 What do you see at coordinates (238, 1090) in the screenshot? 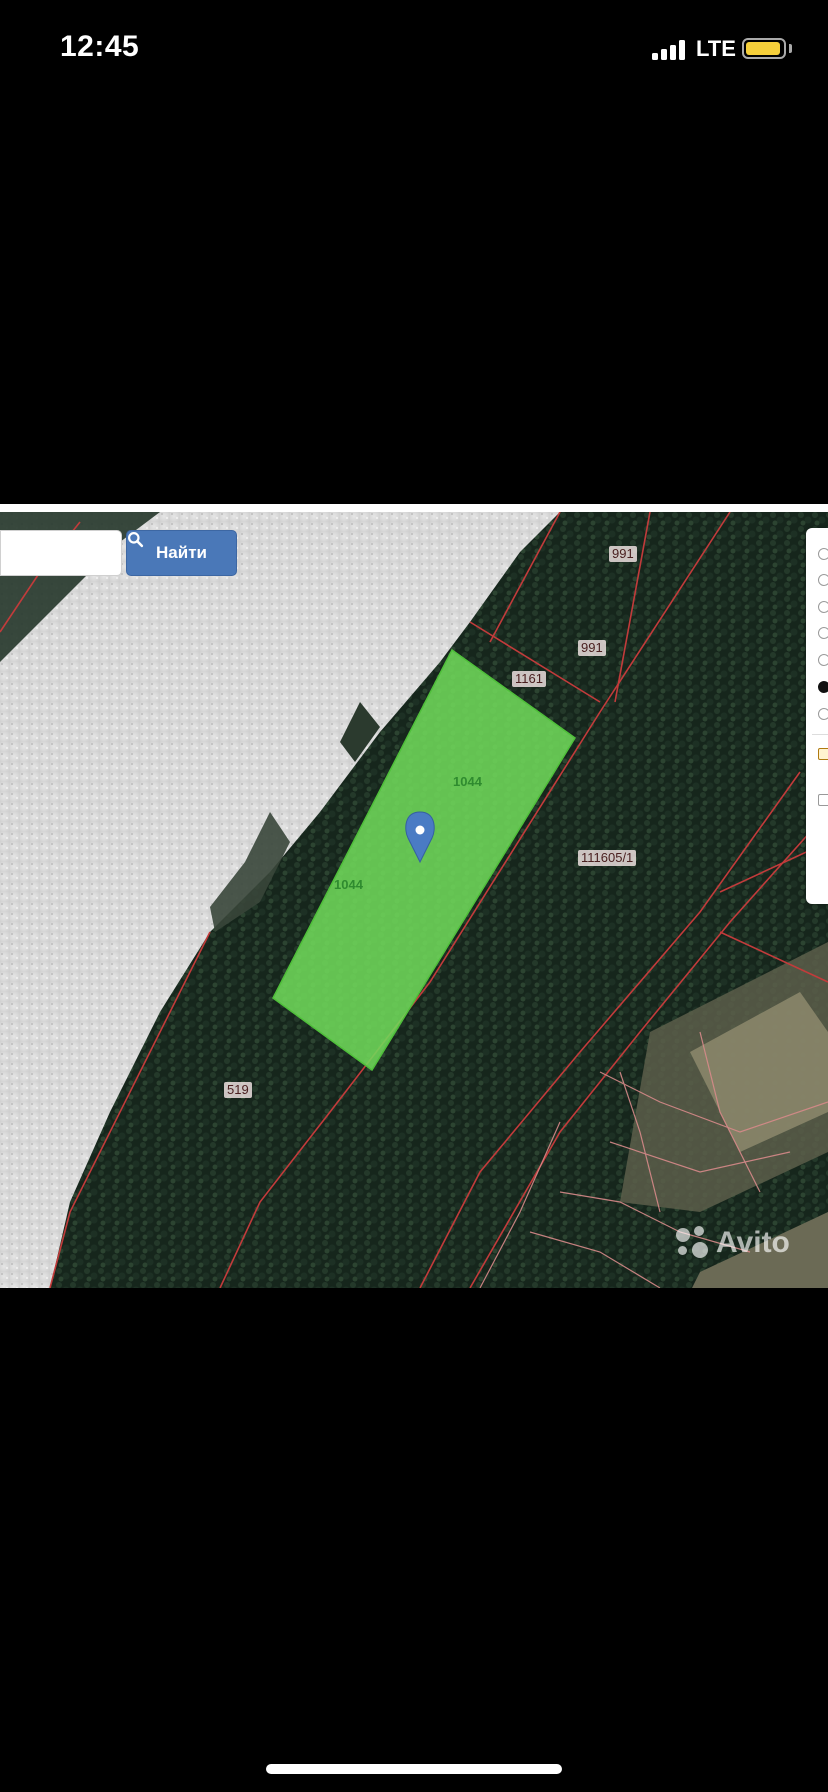
I see `plot-label-519: 519` at bounding box center [238, 1090].